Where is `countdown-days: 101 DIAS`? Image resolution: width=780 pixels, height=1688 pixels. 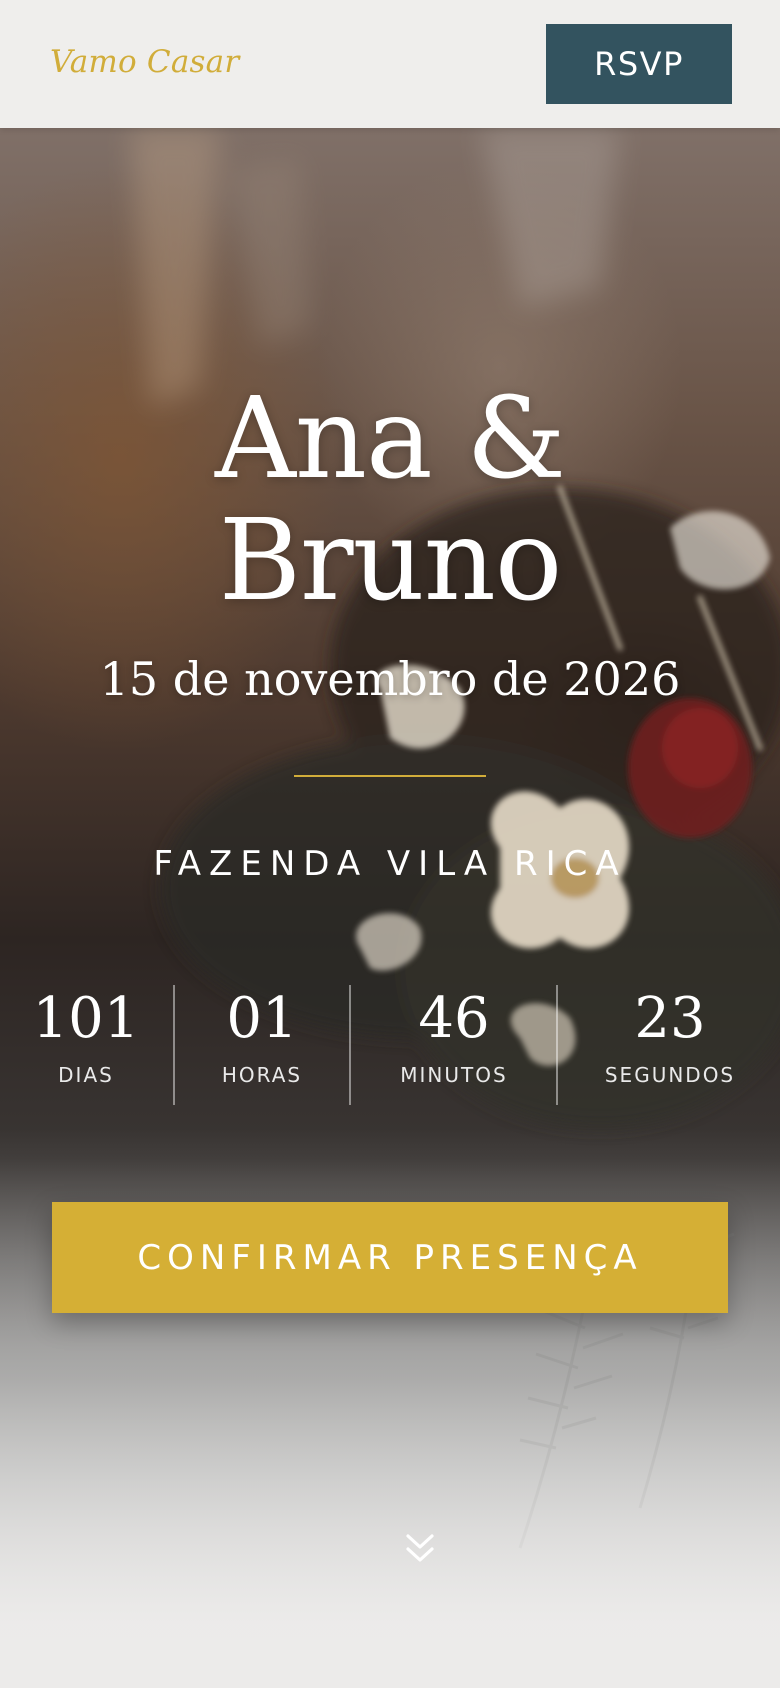
countdown-days: 101 DIAS is located at coordinates (86, 1046).